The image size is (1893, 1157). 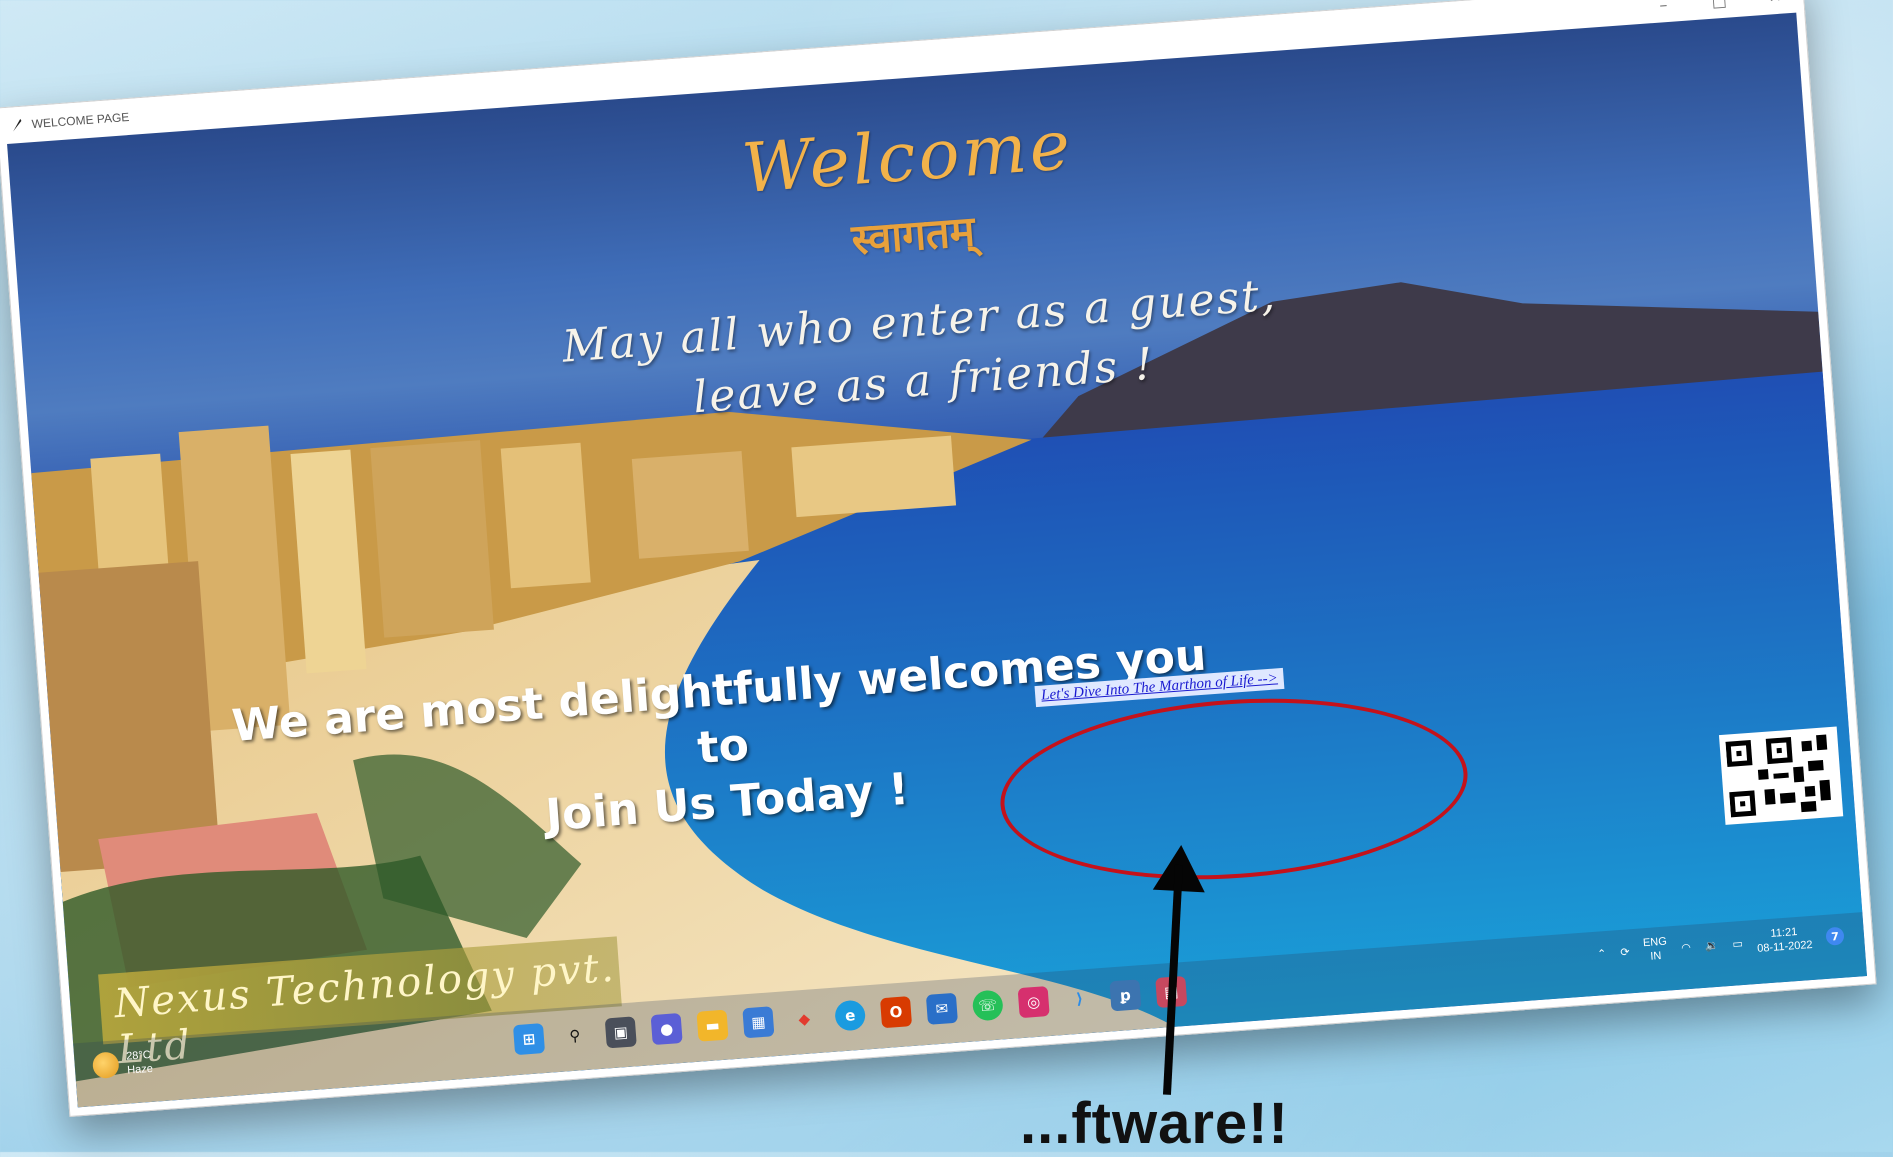 What do you see at coordinates (712, 1025) in the screenshot?
I see `file-explorer-icon: ▬` at bounding box center [712, 1025].